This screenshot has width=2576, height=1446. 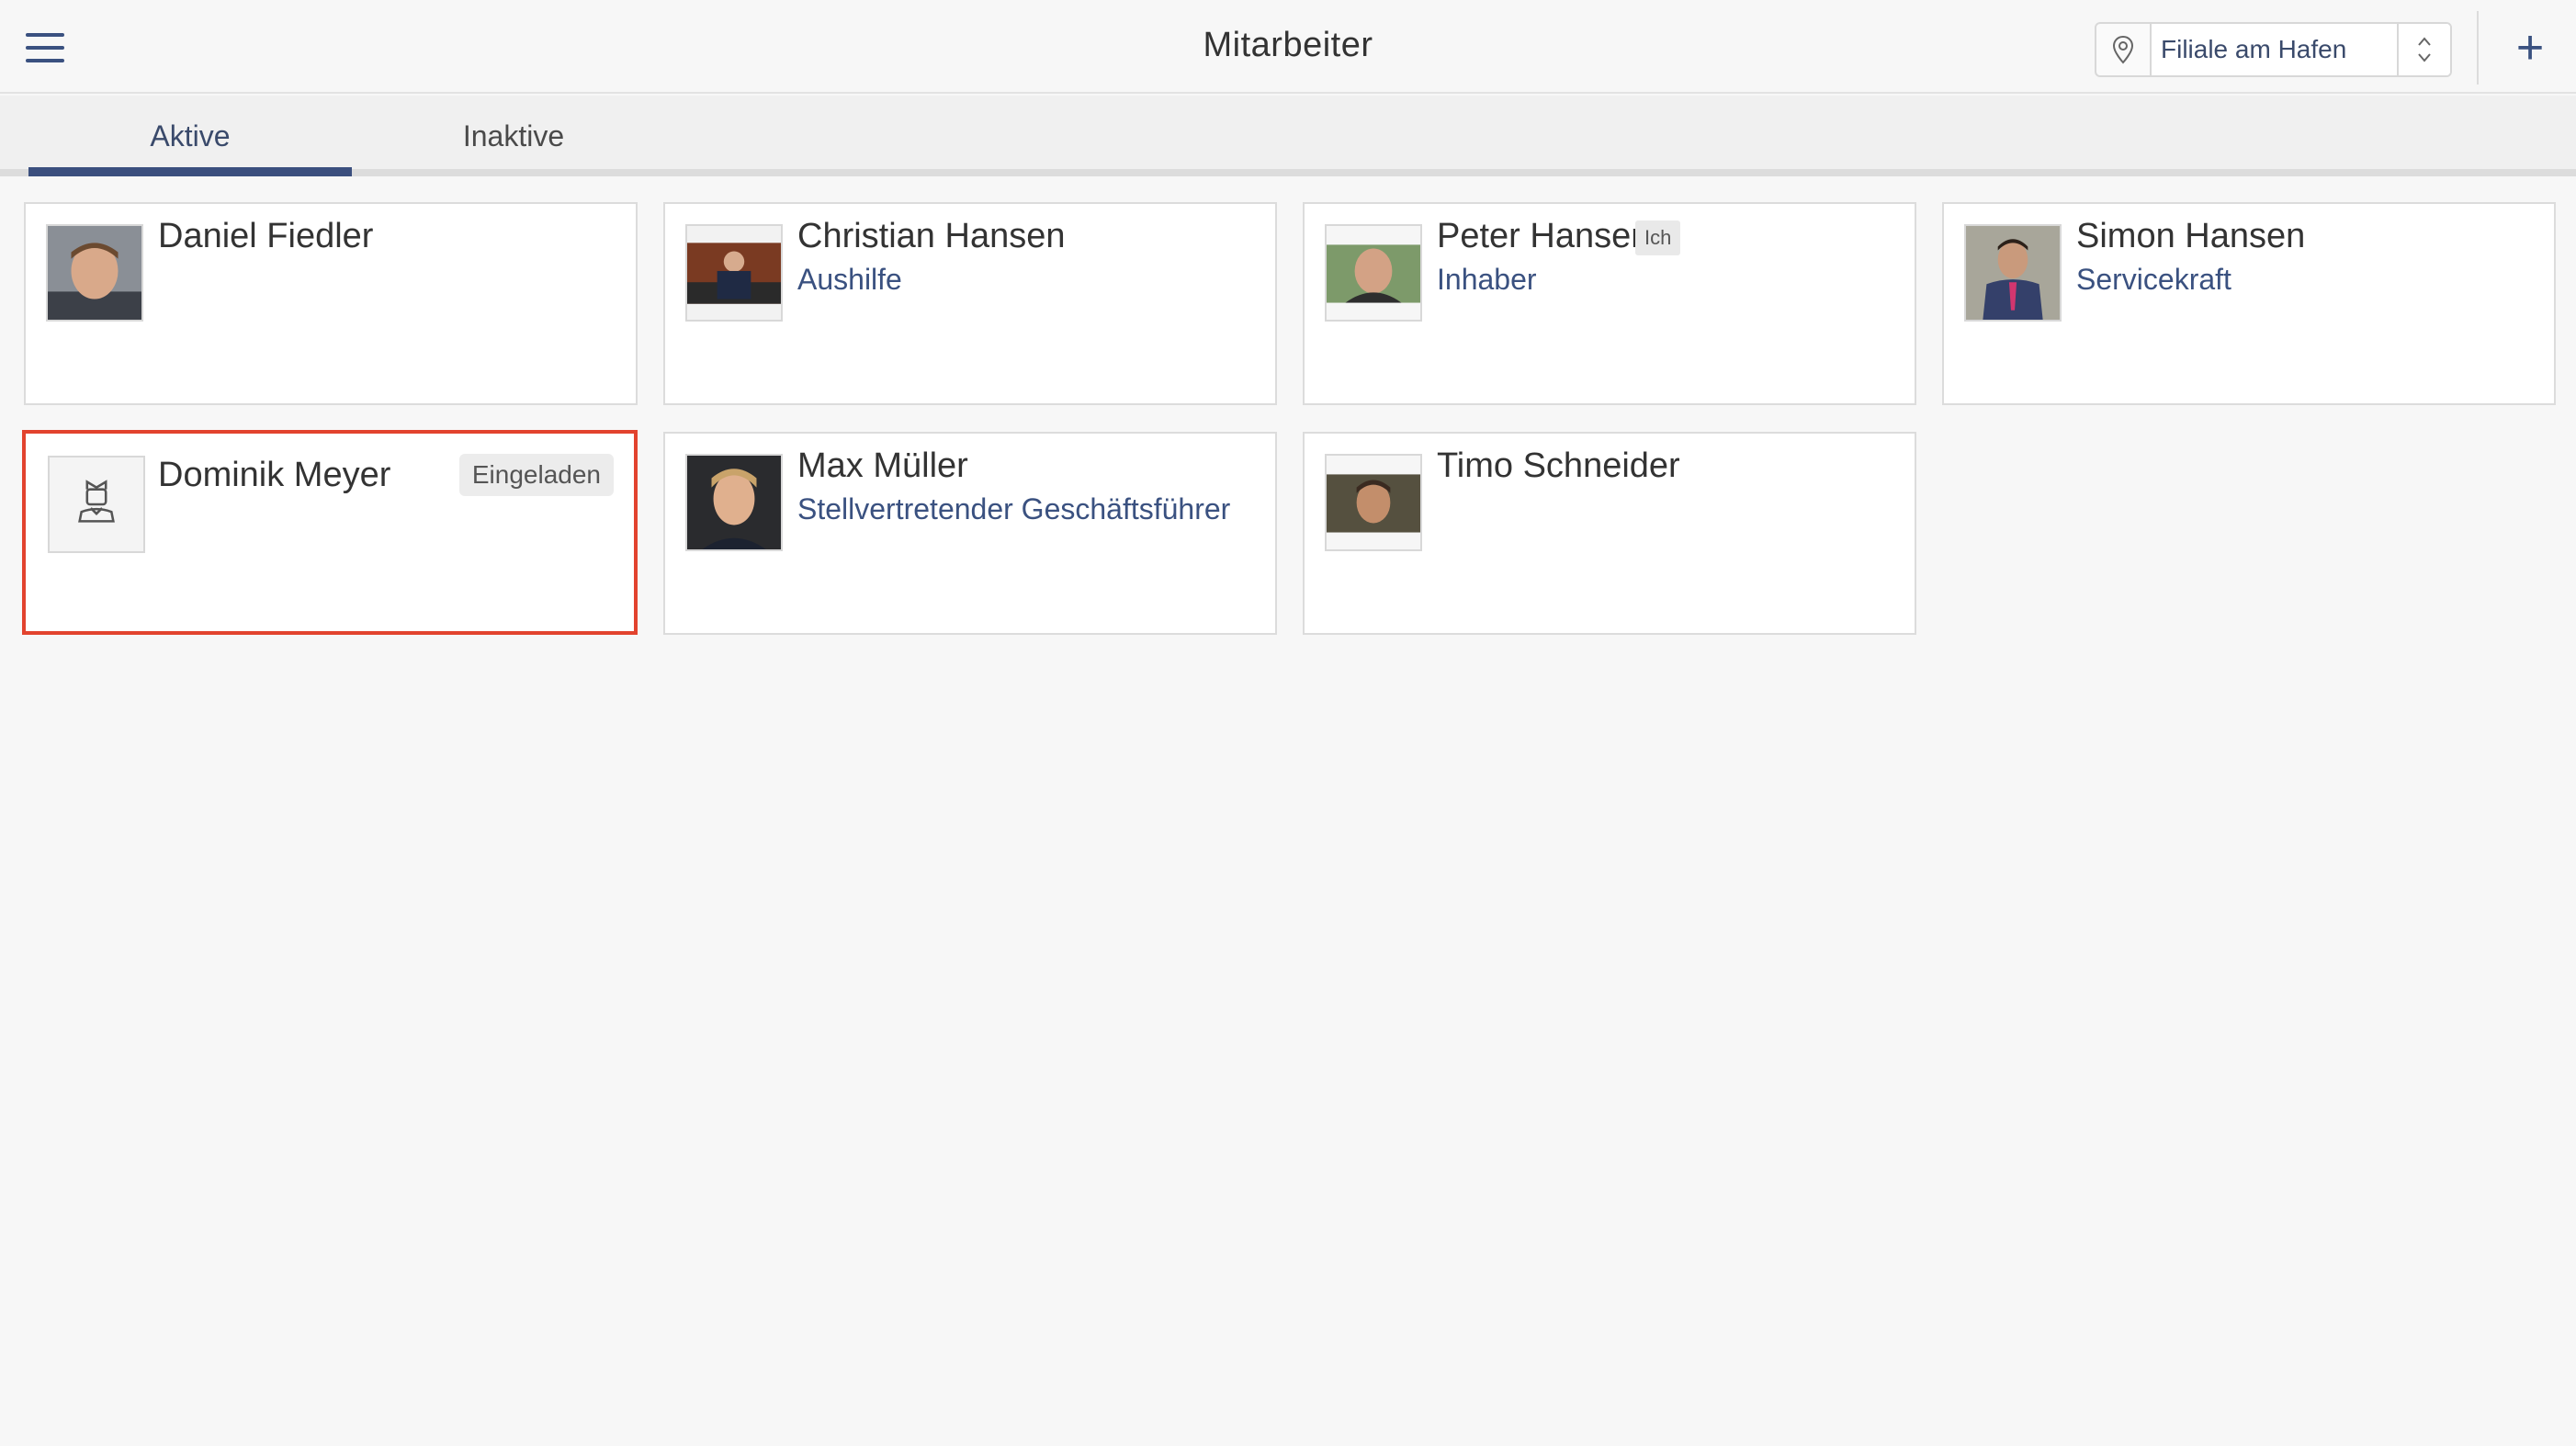 I want to click on employee-name: Timo Schneider, so click(x=1558, y=465).